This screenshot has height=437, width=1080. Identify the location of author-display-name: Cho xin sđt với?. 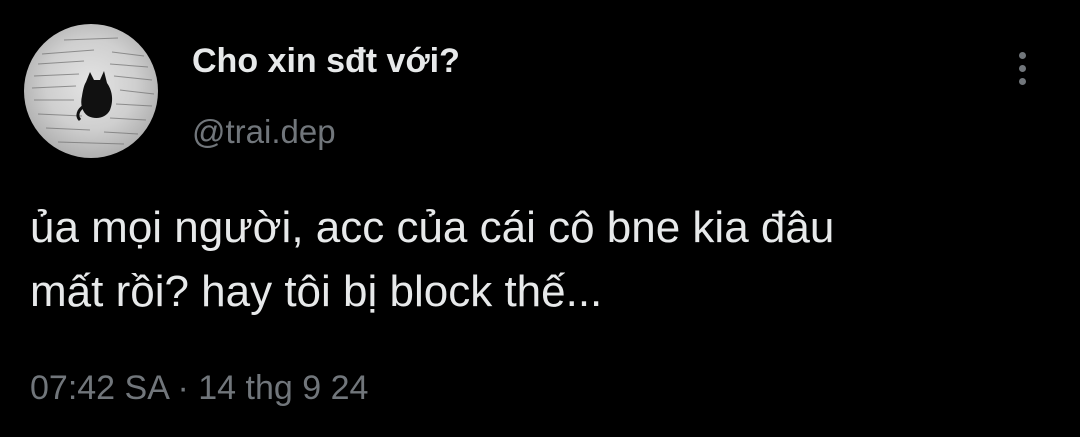
(326, 61).